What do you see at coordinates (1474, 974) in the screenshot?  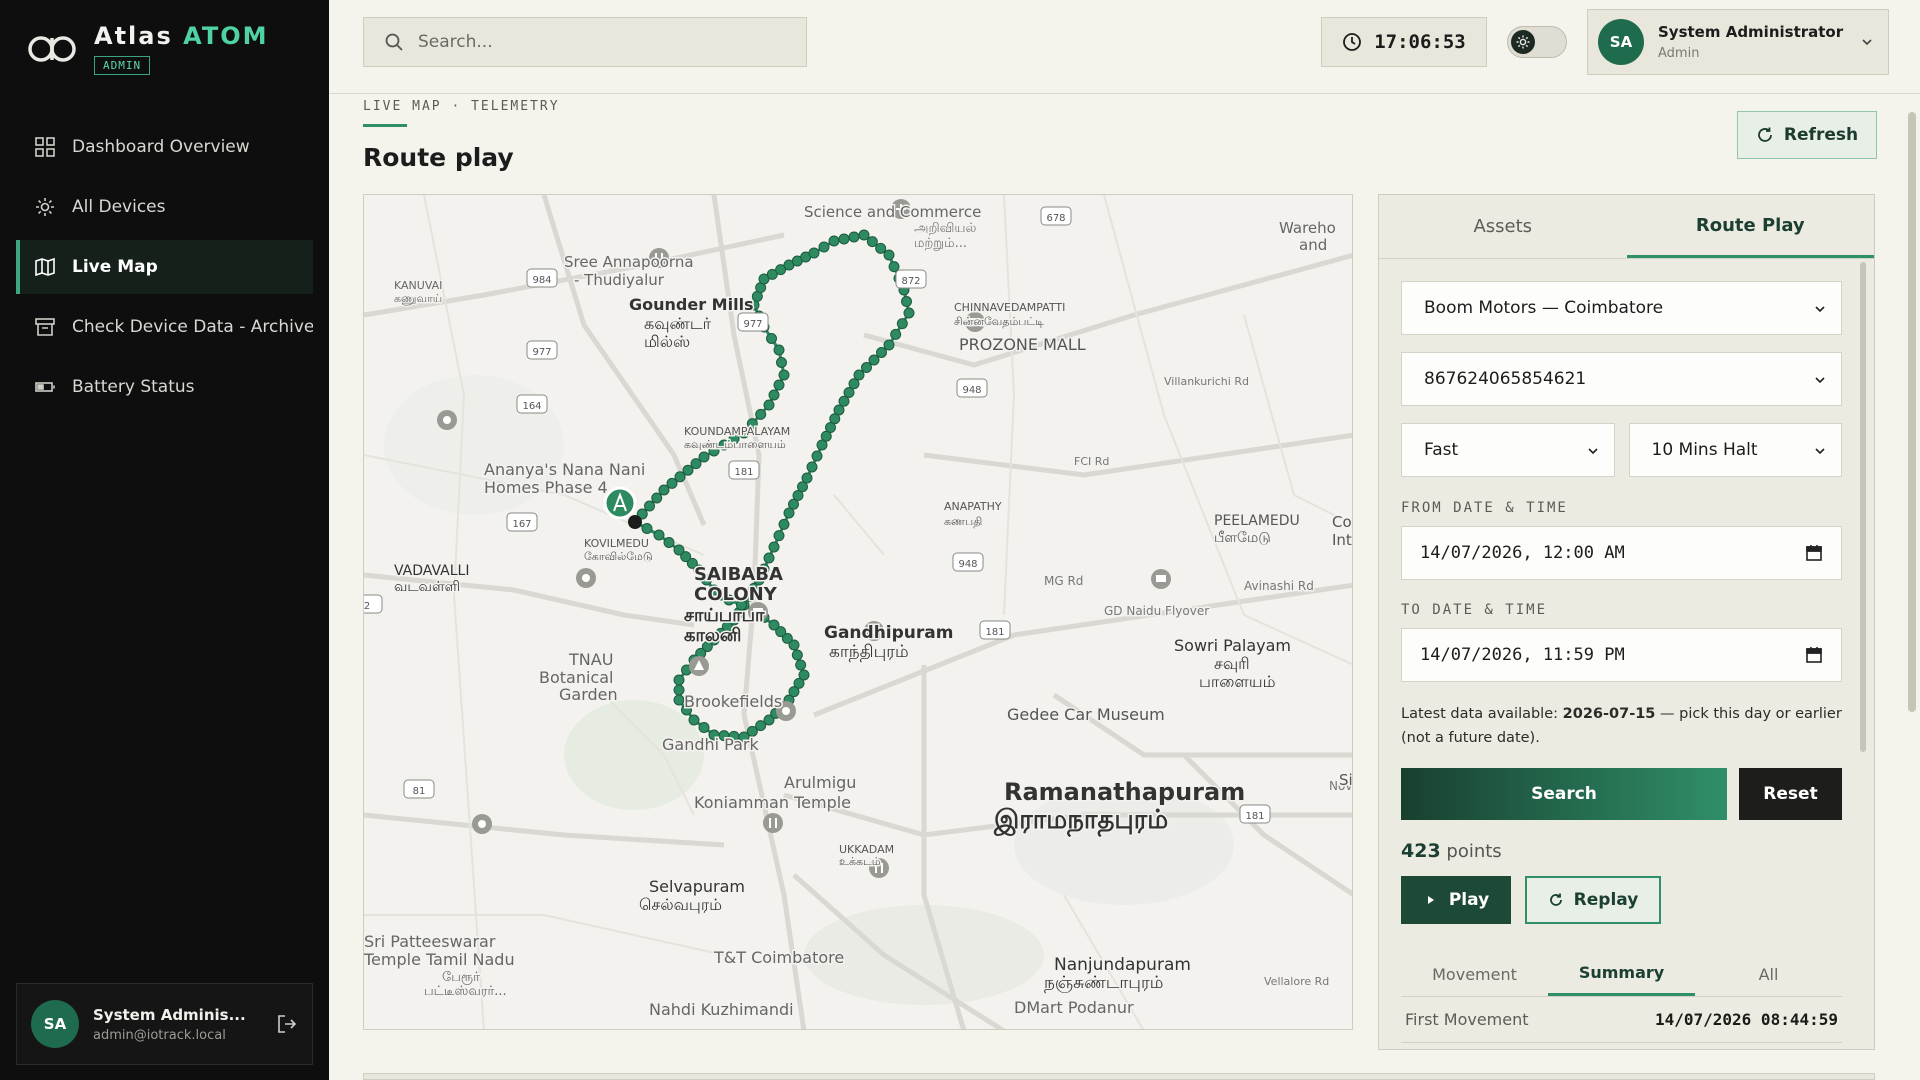 I see `subtab-movement: Movement` at bounding box center [1474, 974].